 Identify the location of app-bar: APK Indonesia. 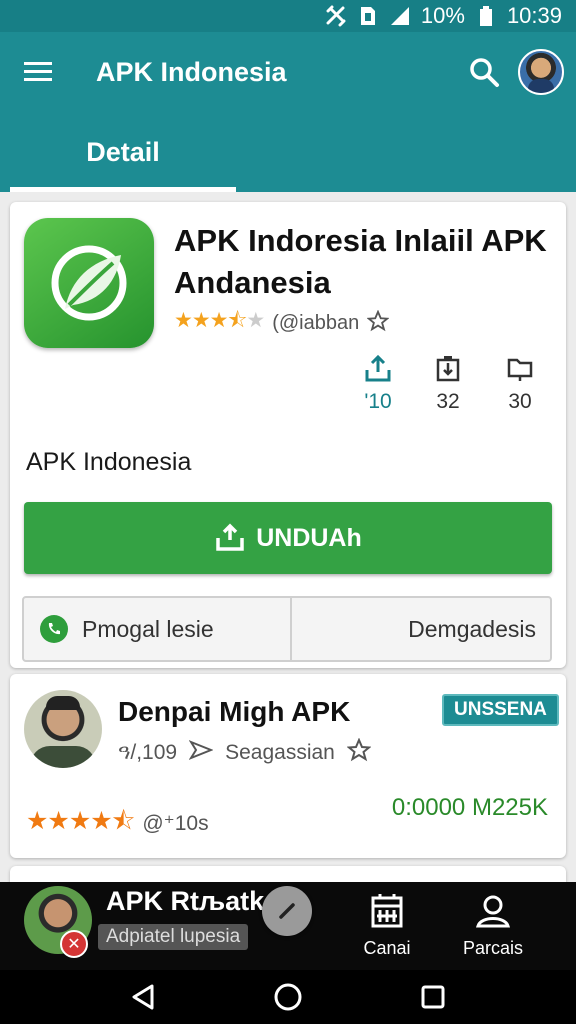
(288, 72).